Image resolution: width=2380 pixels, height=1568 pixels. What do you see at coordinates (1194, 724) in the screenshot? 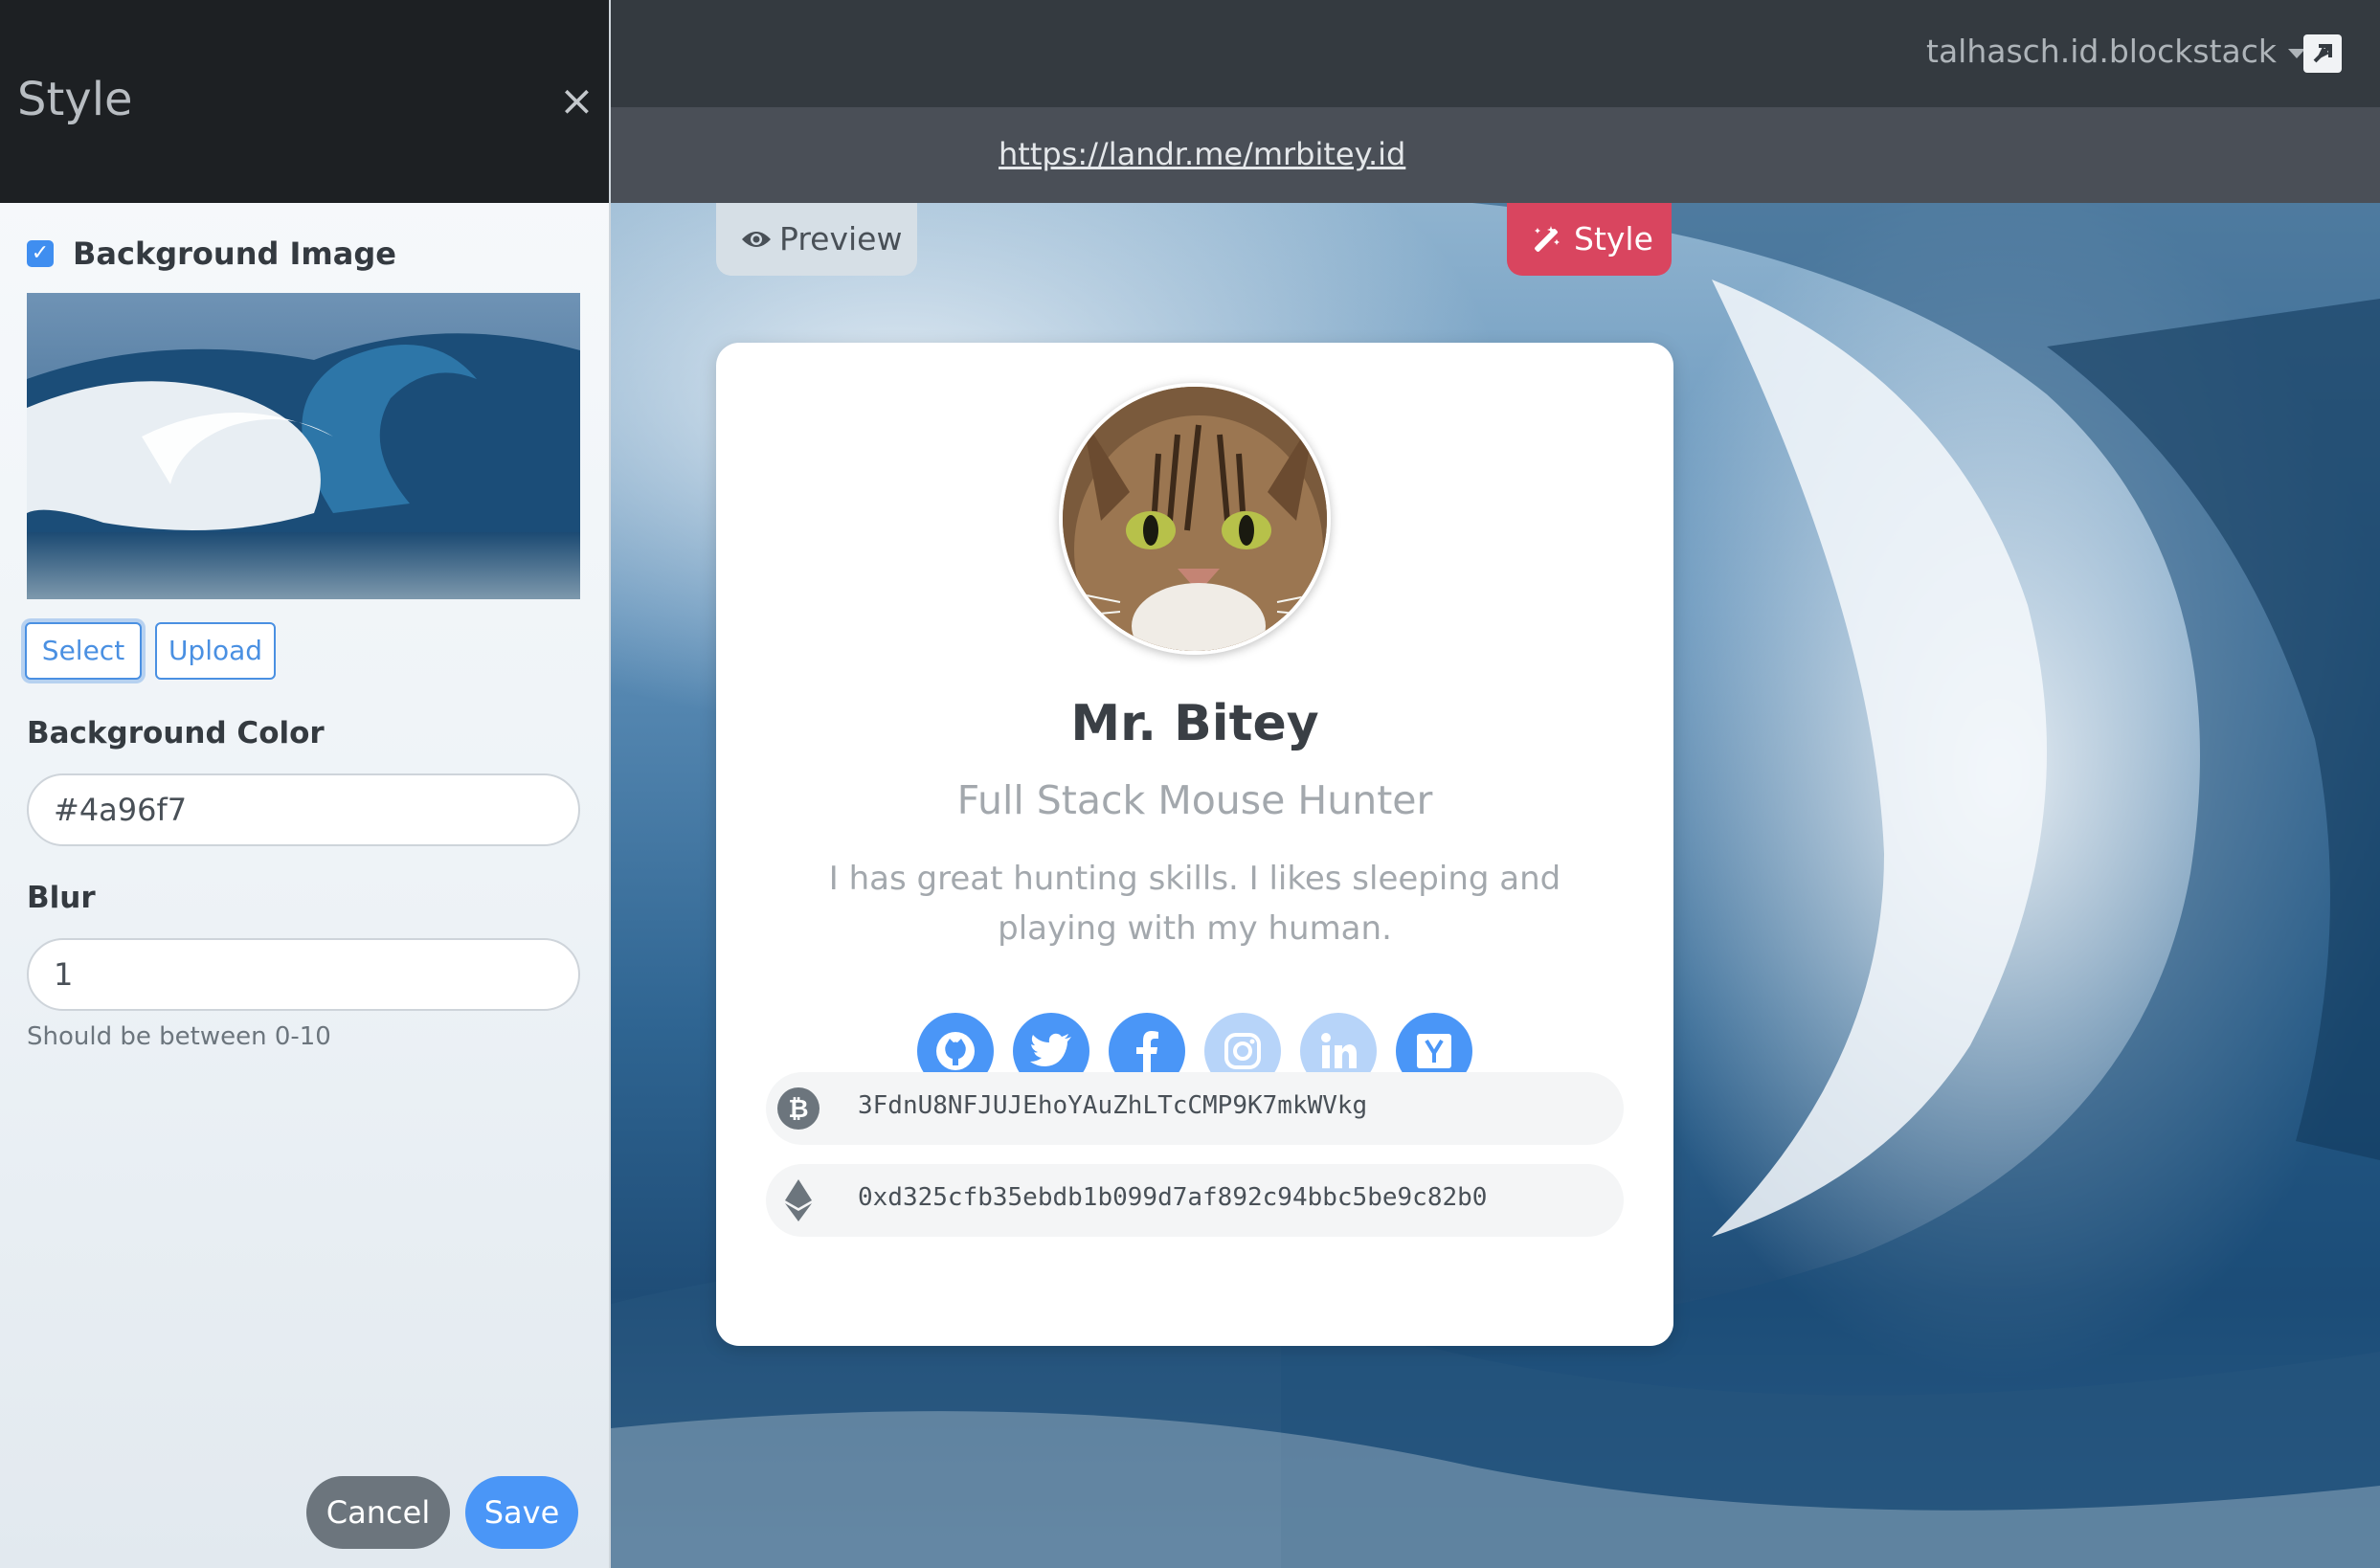
I see `profile-name: Mr. Bitey` at bounding box center [1194, 724].